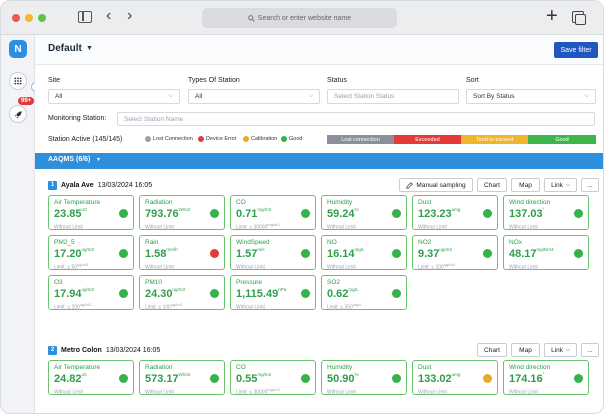 The height and width of the screenshot is (414, 604). What do you see at coordinates (552, 16) in the screenshot?
I see `new-tab-icon: +` at bounding box center [552, 16].